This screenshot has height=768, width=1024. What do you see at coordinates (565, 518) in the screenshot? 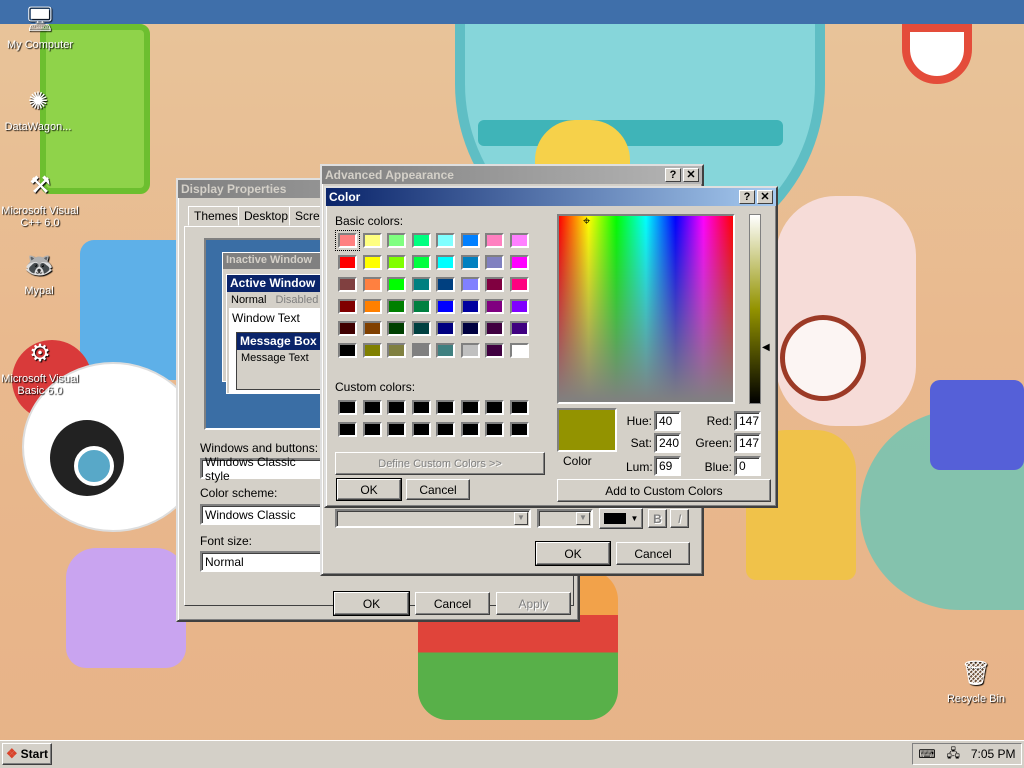
I see `font-size-select-disabled: ▼` at bounding box center [565, 518].